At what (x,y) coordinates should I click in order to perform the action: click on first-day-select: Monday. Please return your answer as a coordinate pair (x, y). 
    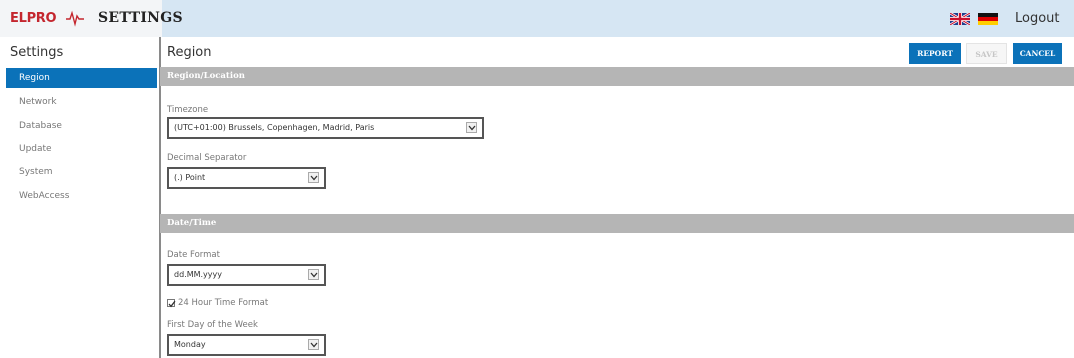
    Looking at the image, I should click on (246, 345).